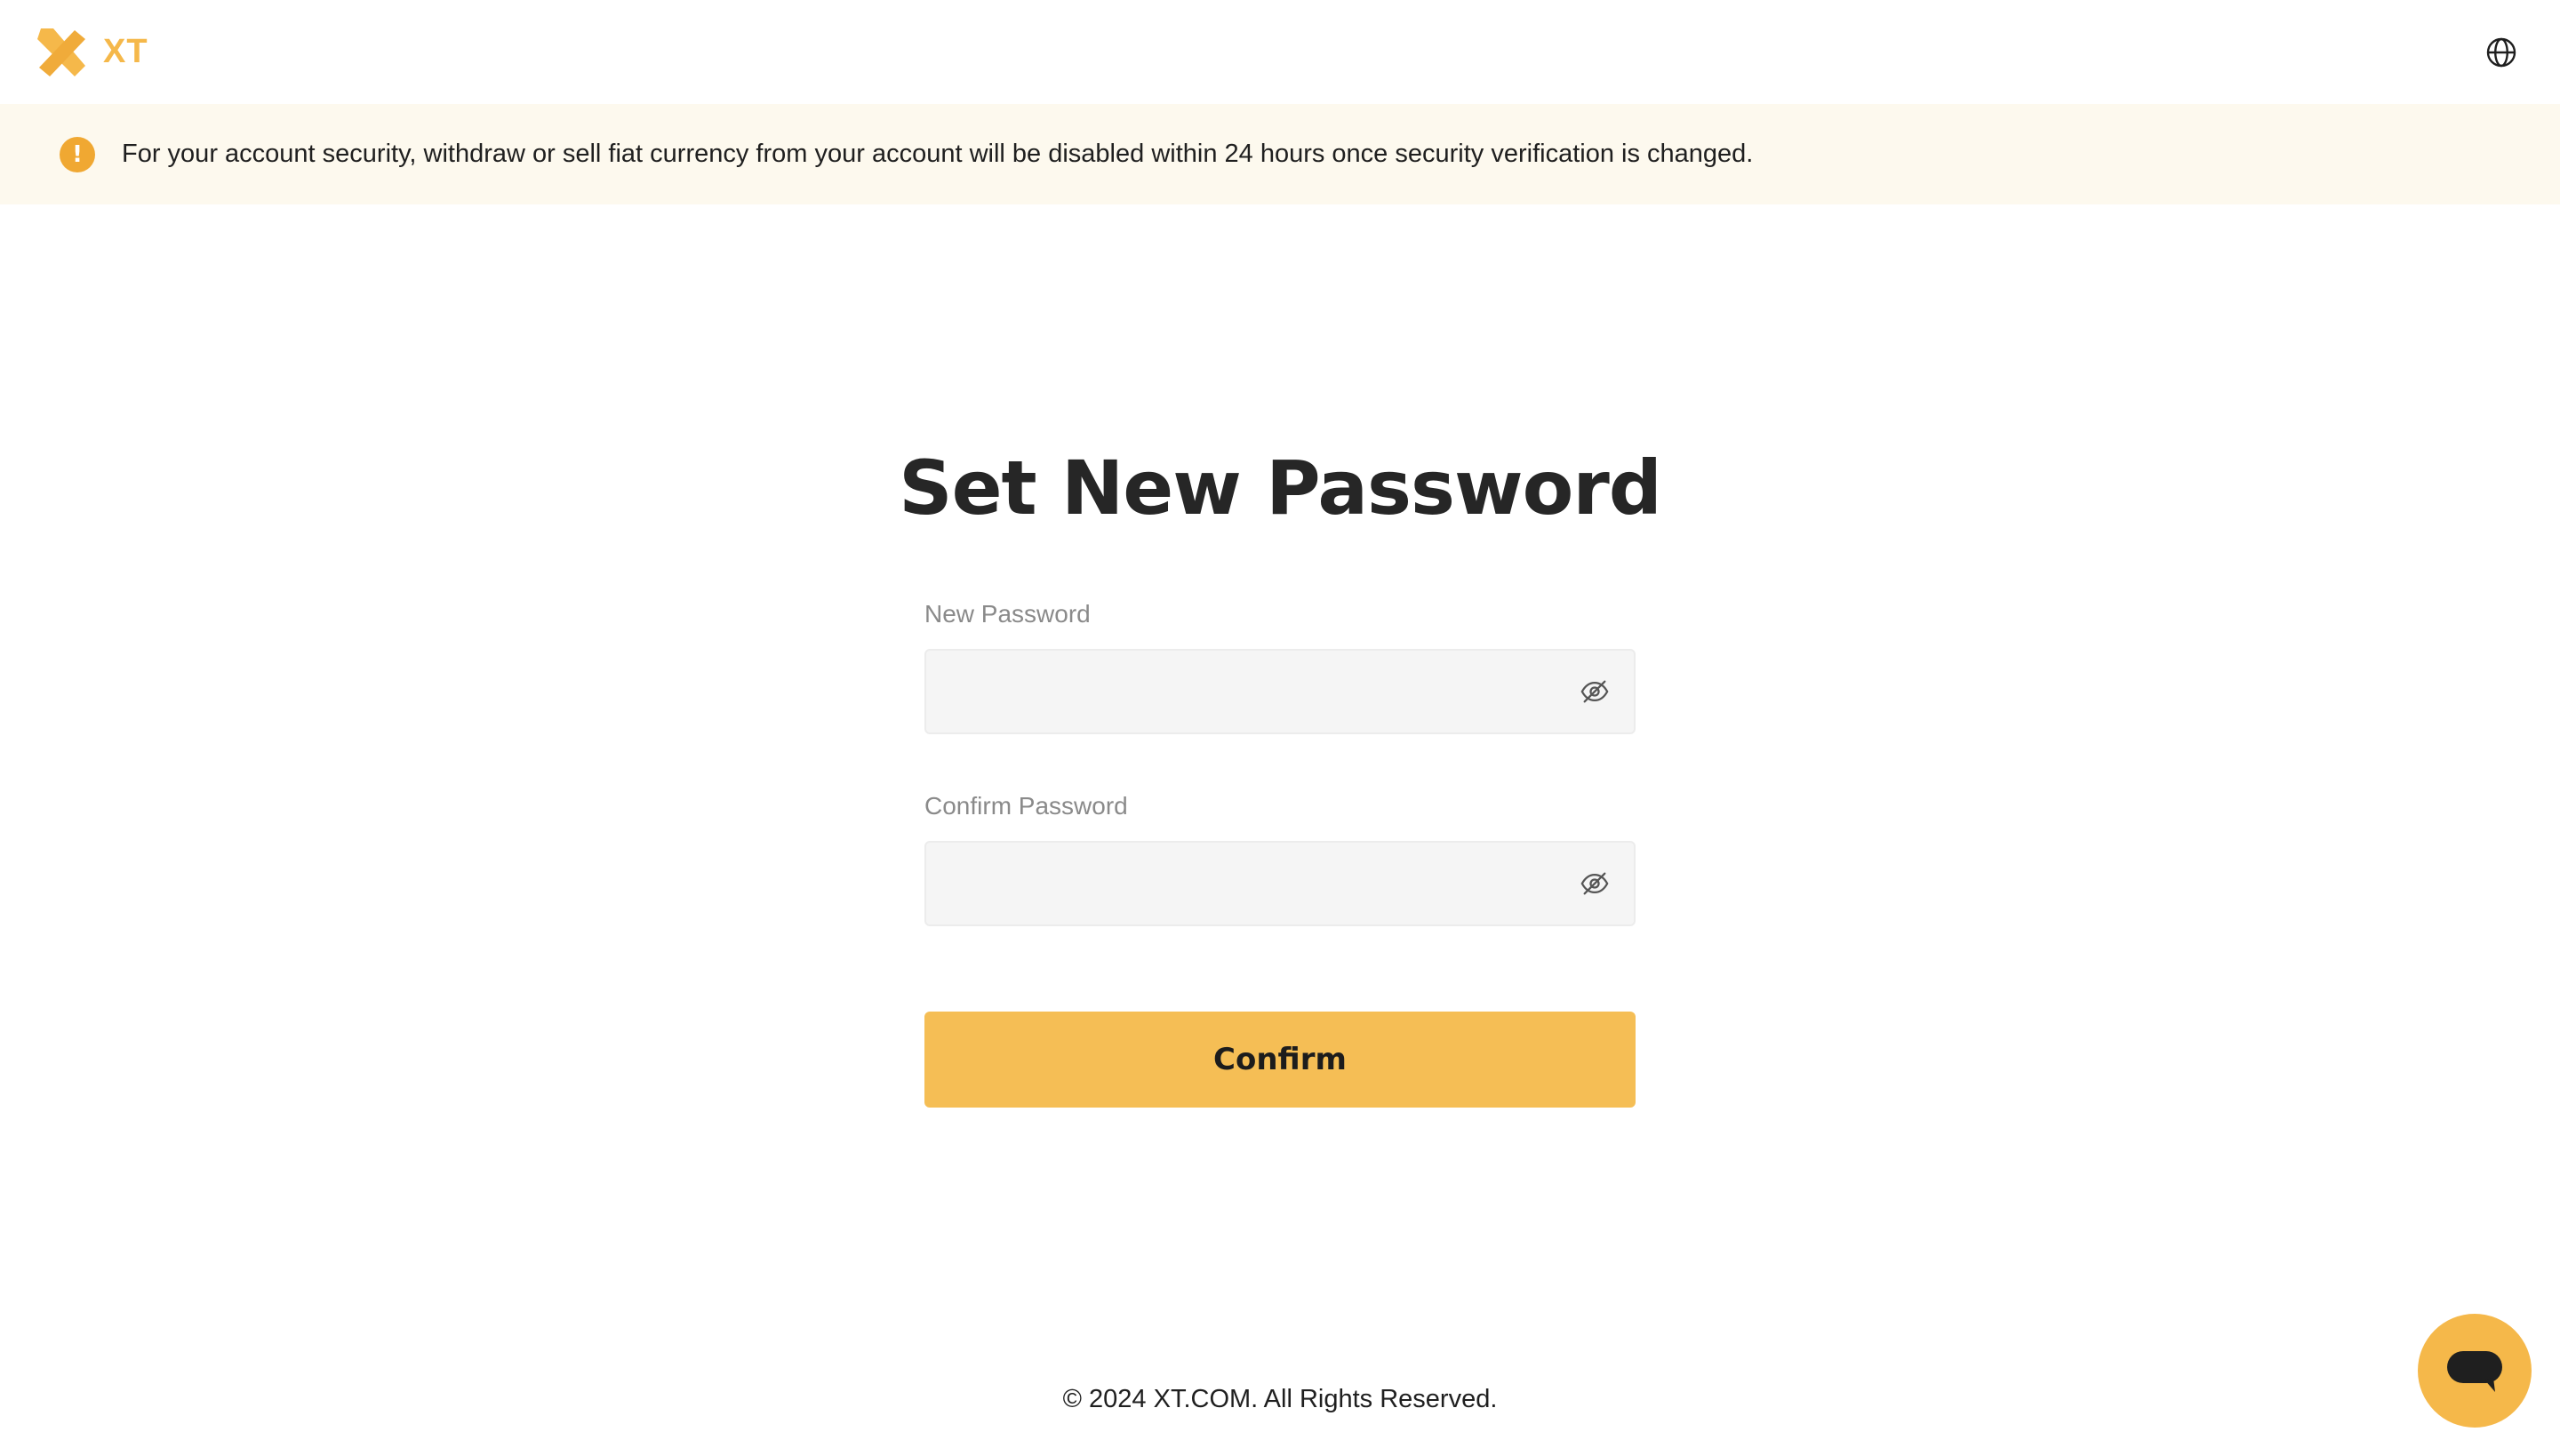 This screenshot has height=1456, width=2560. I want to click on new-password-visibility-toggle, so click(1594, 691).